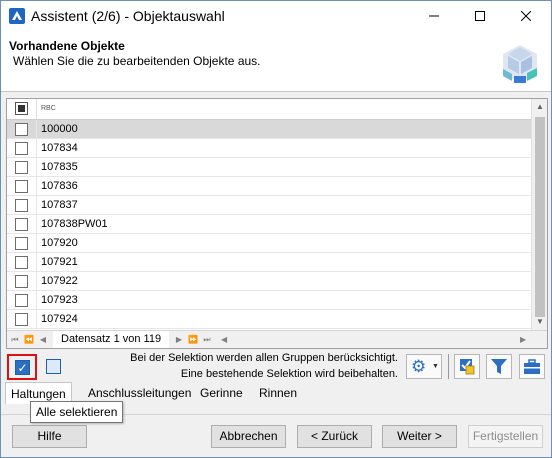 Image resolution: width=552 pixels, height=458 pixels. I want to click on next-record-icon: ▶, so click(179, 339).